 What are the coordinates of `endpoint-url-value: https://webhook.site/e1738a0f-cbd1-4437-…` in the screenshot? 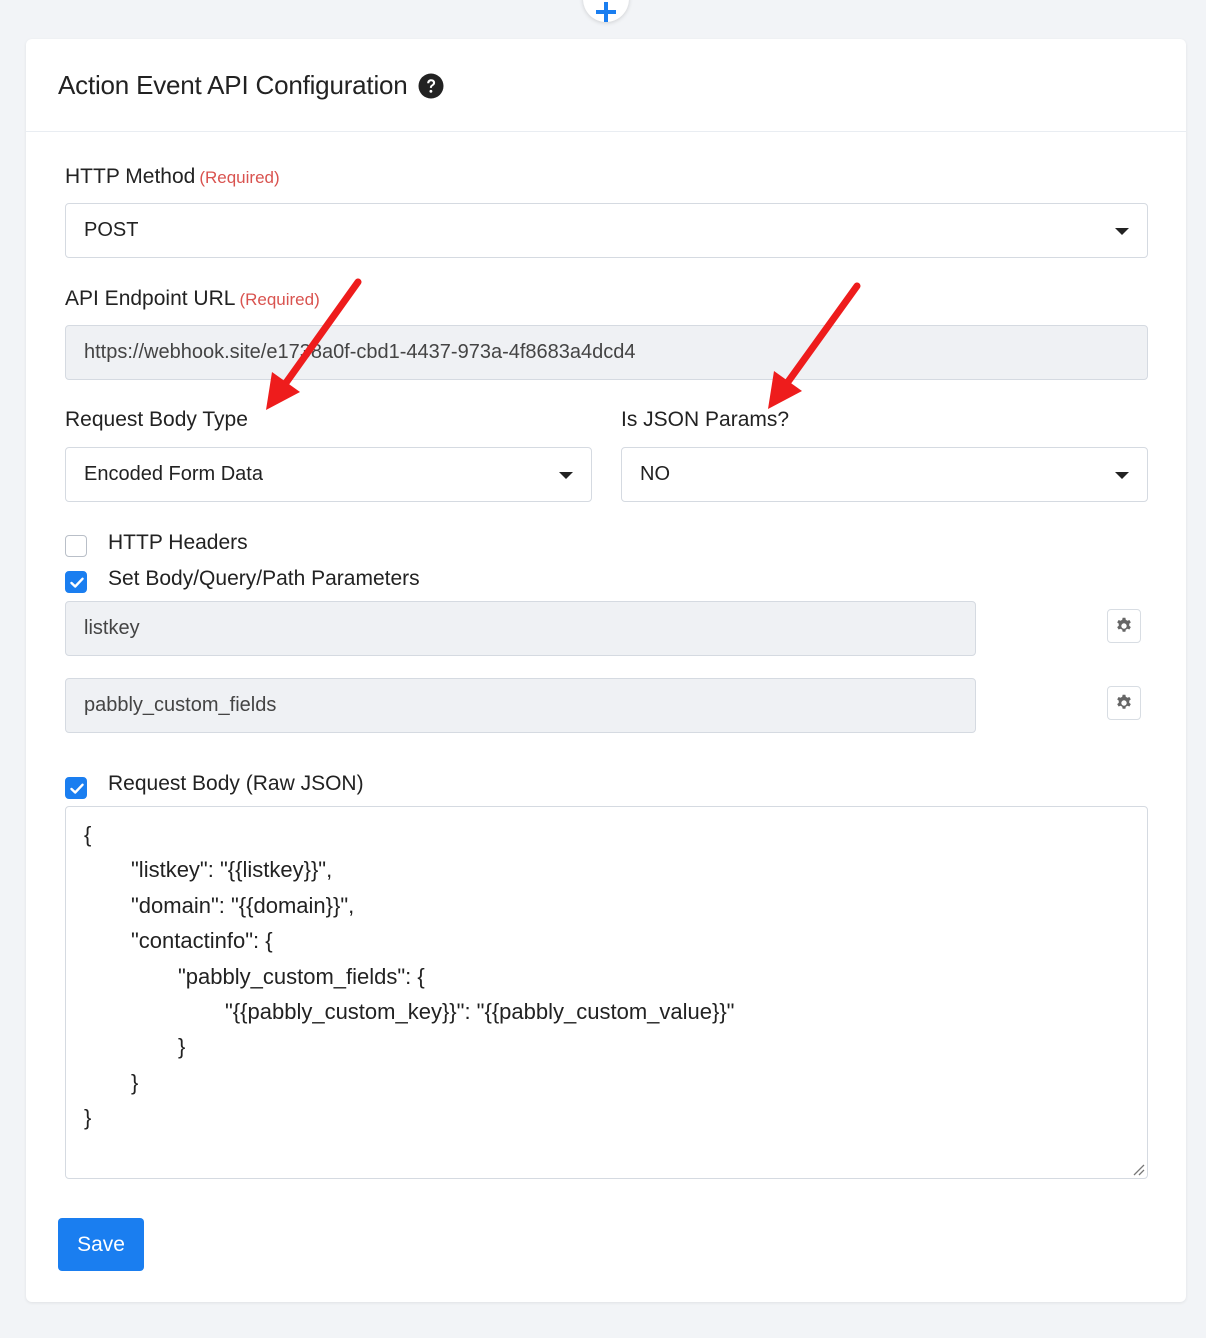 It's located at (360, 352).